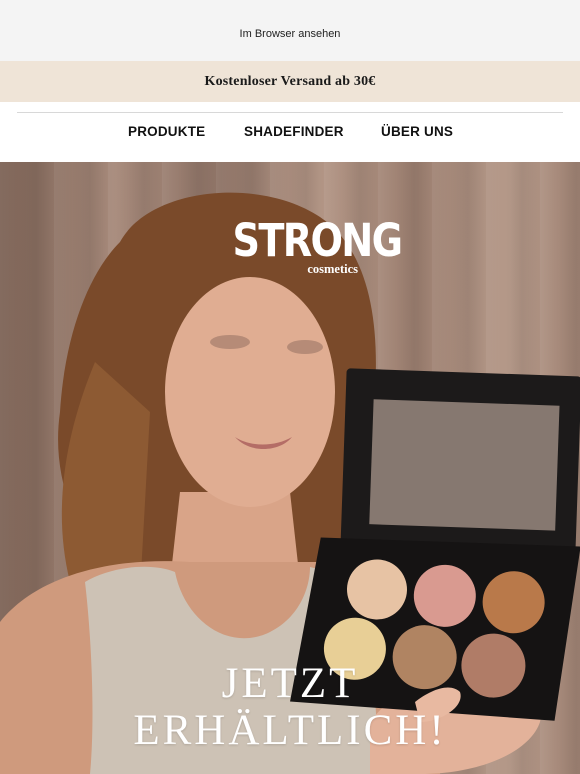 This screenshot has height=774, width=580. What do you see at coordinates (294, 131) in the screenshot?
I see `nav-item-shadefinder: SHADEFINDER` at bounding box center [294, 131].